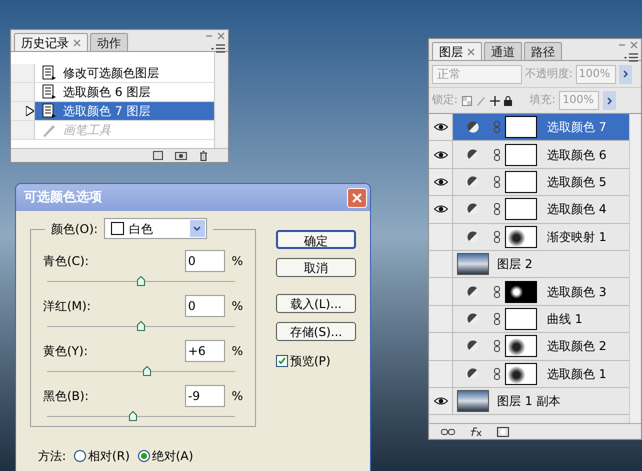  Describe the element at coordinates (52, 456) in the screenshot. I see `method-label: 方法:` at that location.